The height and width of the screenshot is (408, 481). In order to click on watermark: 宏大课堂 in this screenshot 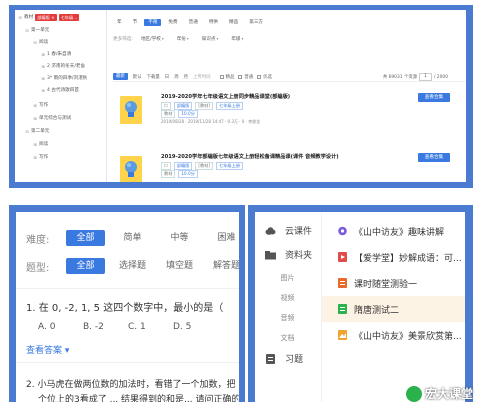, I will do `click(439, 393)`.